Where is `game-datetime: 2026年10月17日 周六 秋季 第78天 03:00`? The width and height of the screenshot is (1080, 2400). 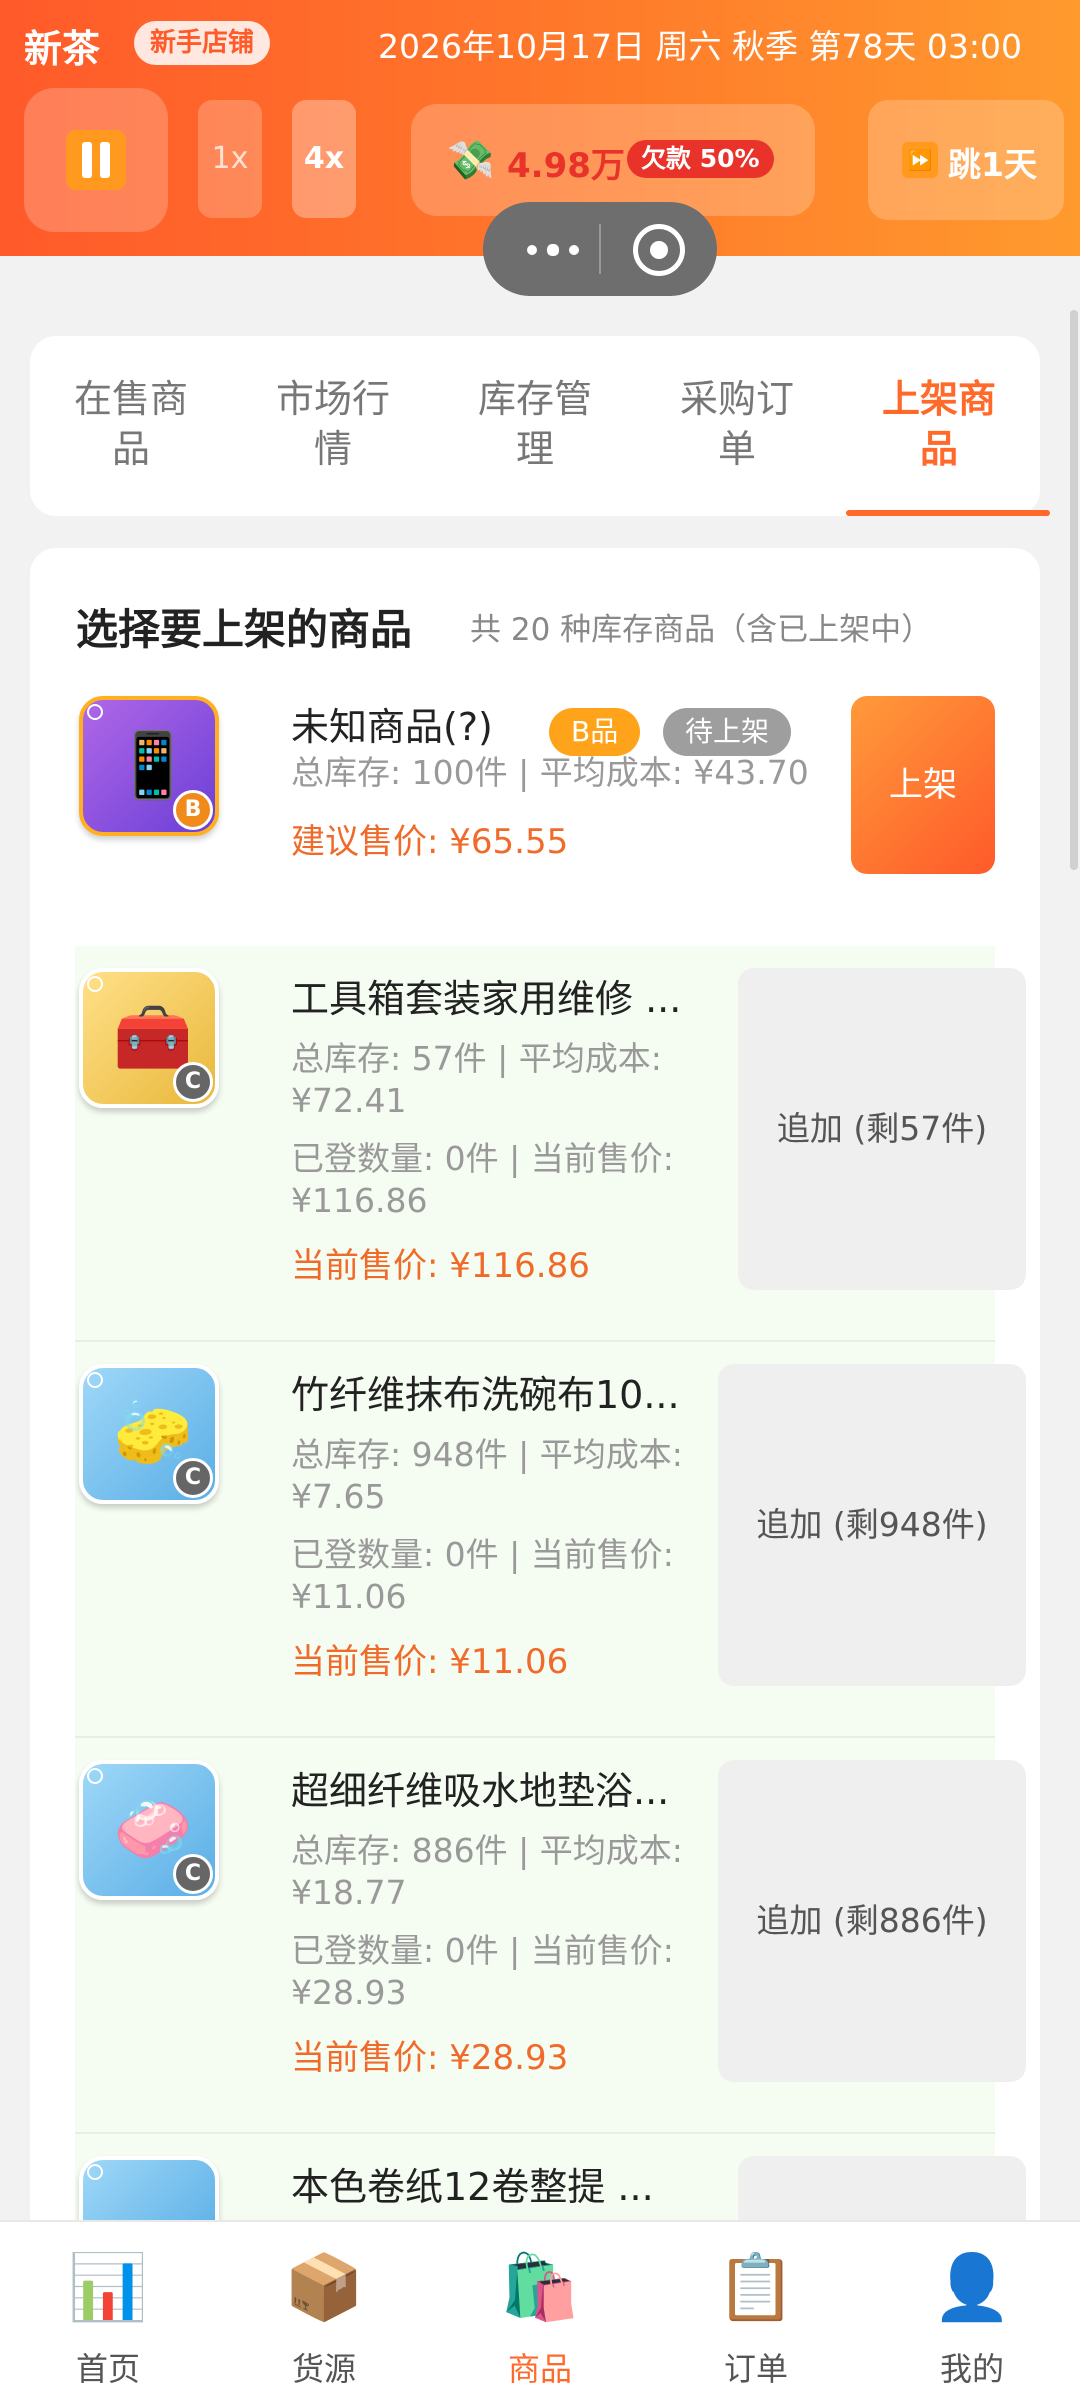 game-datetime: 2026年10月17日 周六 秋季 第78天 03:00 is located at coordinates (700, 46).